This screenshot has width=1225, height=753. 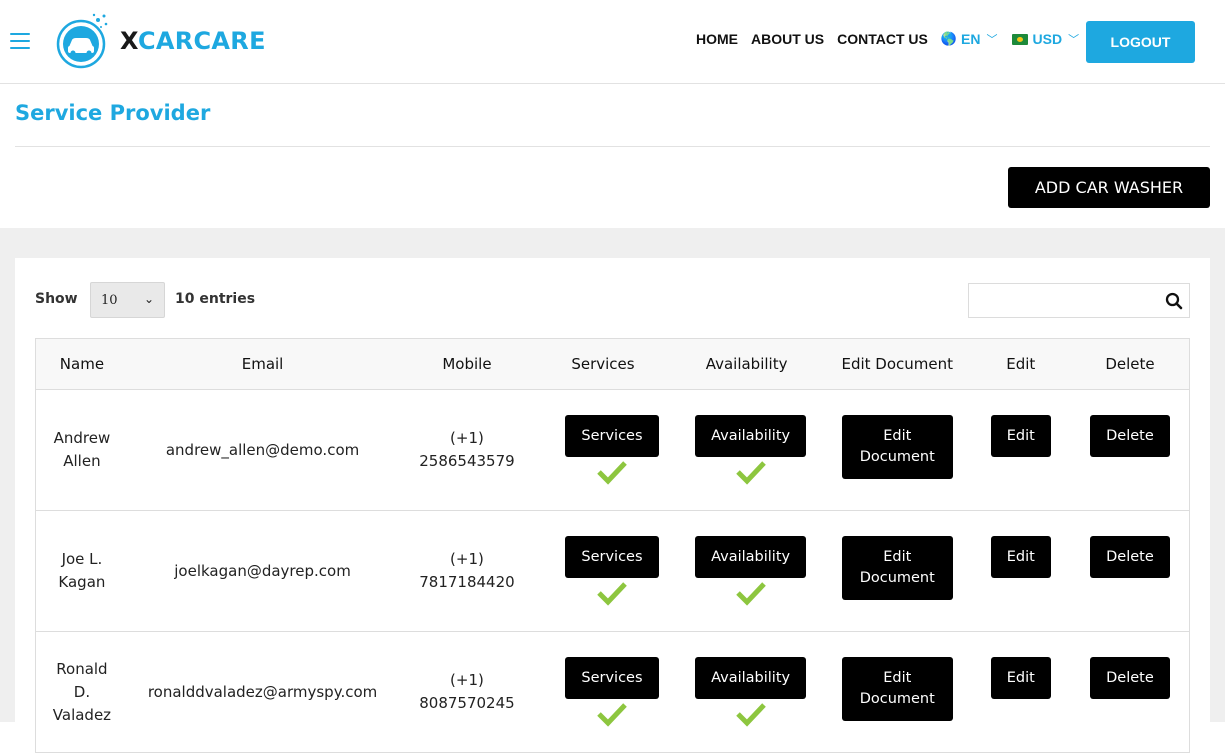 I want to click on entries-label: 10 entries, so click(x=215, y=299).